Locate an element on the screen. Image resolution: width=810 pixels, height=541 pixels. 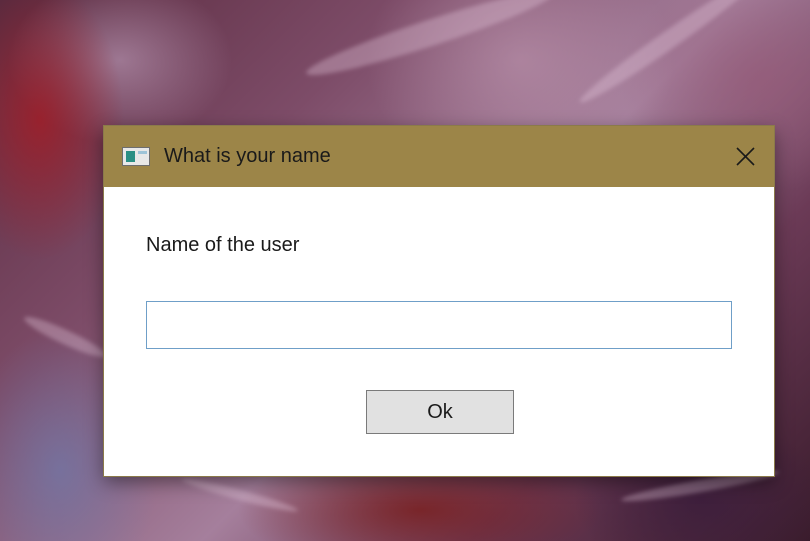
name-input is located at coordinates (439, 325).